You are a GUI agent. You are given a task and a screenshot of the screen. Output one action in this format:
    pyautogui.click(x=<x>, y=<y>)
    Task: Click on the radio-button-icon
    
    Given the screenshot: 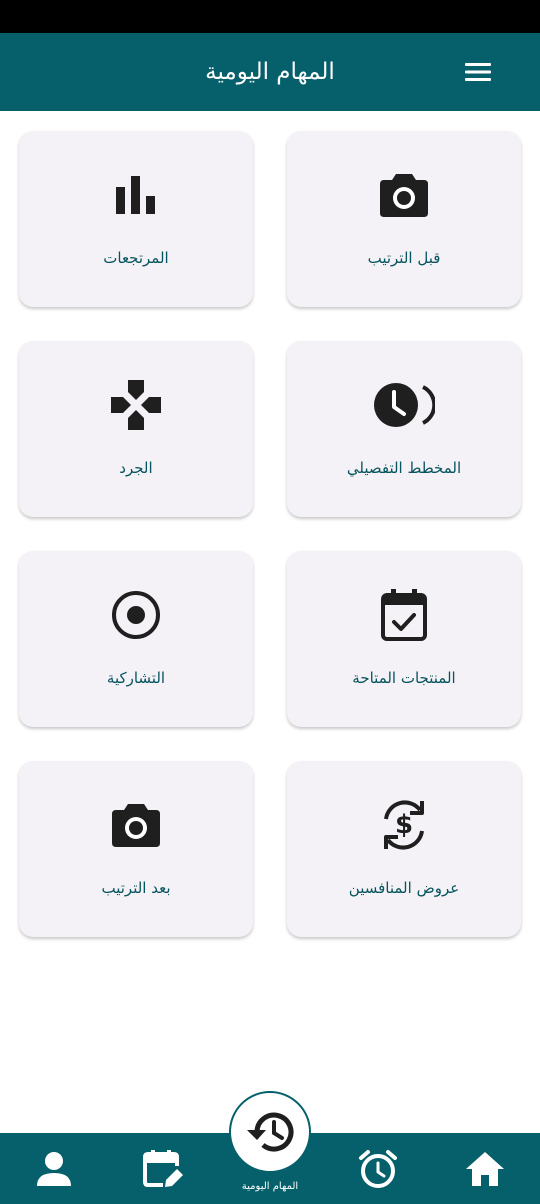 What is the action you would take?
    pyautogui.click(x=136, y=615)
    